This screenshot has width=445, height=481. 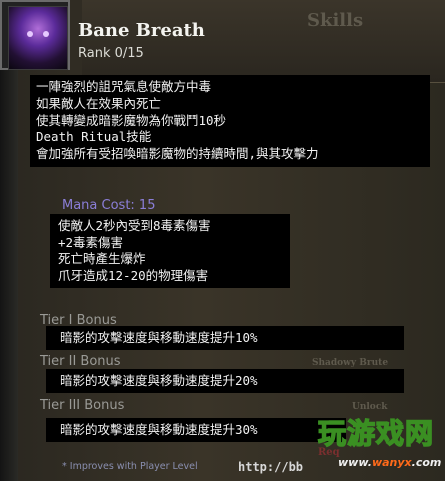 I want to click on skills-panel-header: Skills, so click(x=263, y=41).